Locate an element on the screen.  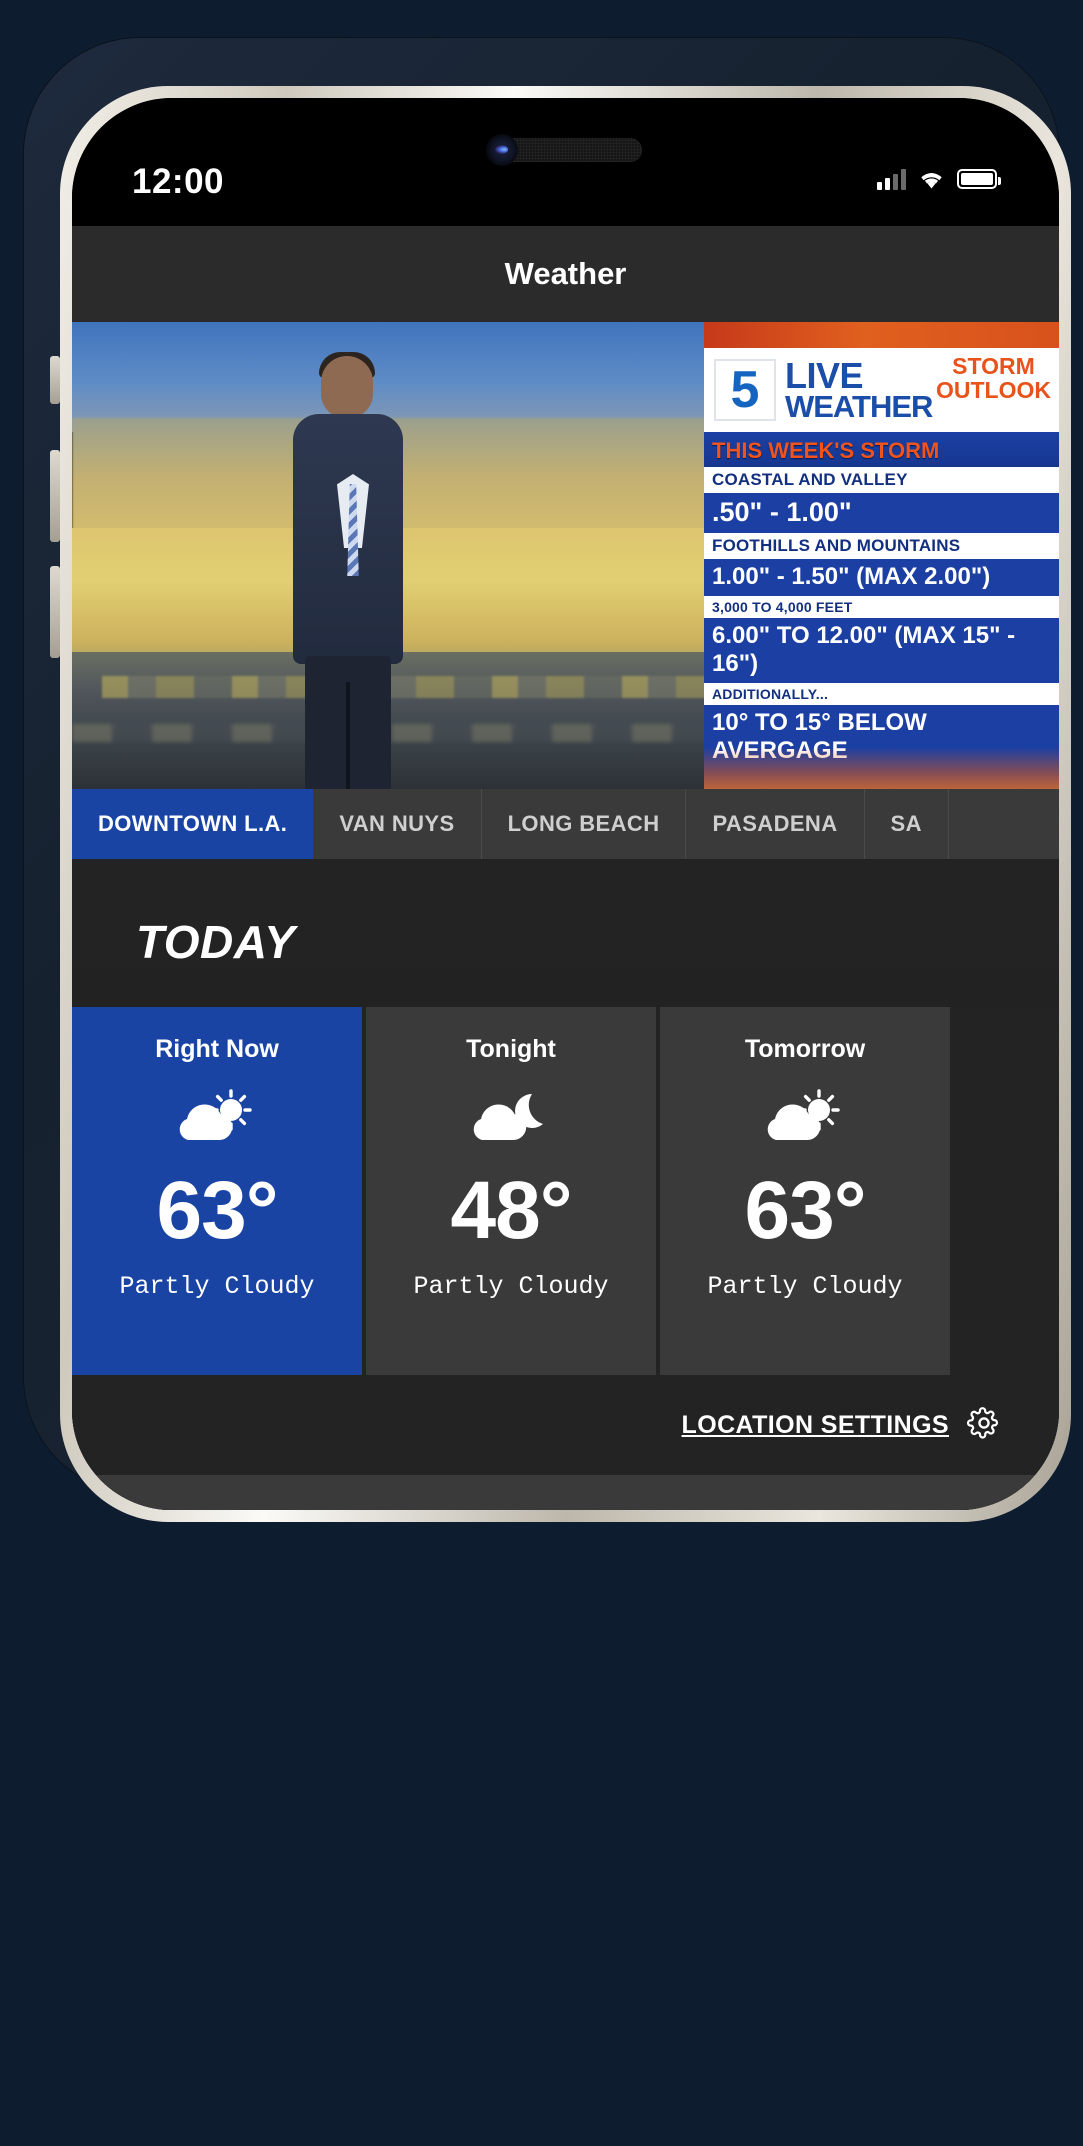
ktla-live-weather-logo: 5 LIVE WEATHER STORM OUTLOOK is located at coordinates (881, 390).